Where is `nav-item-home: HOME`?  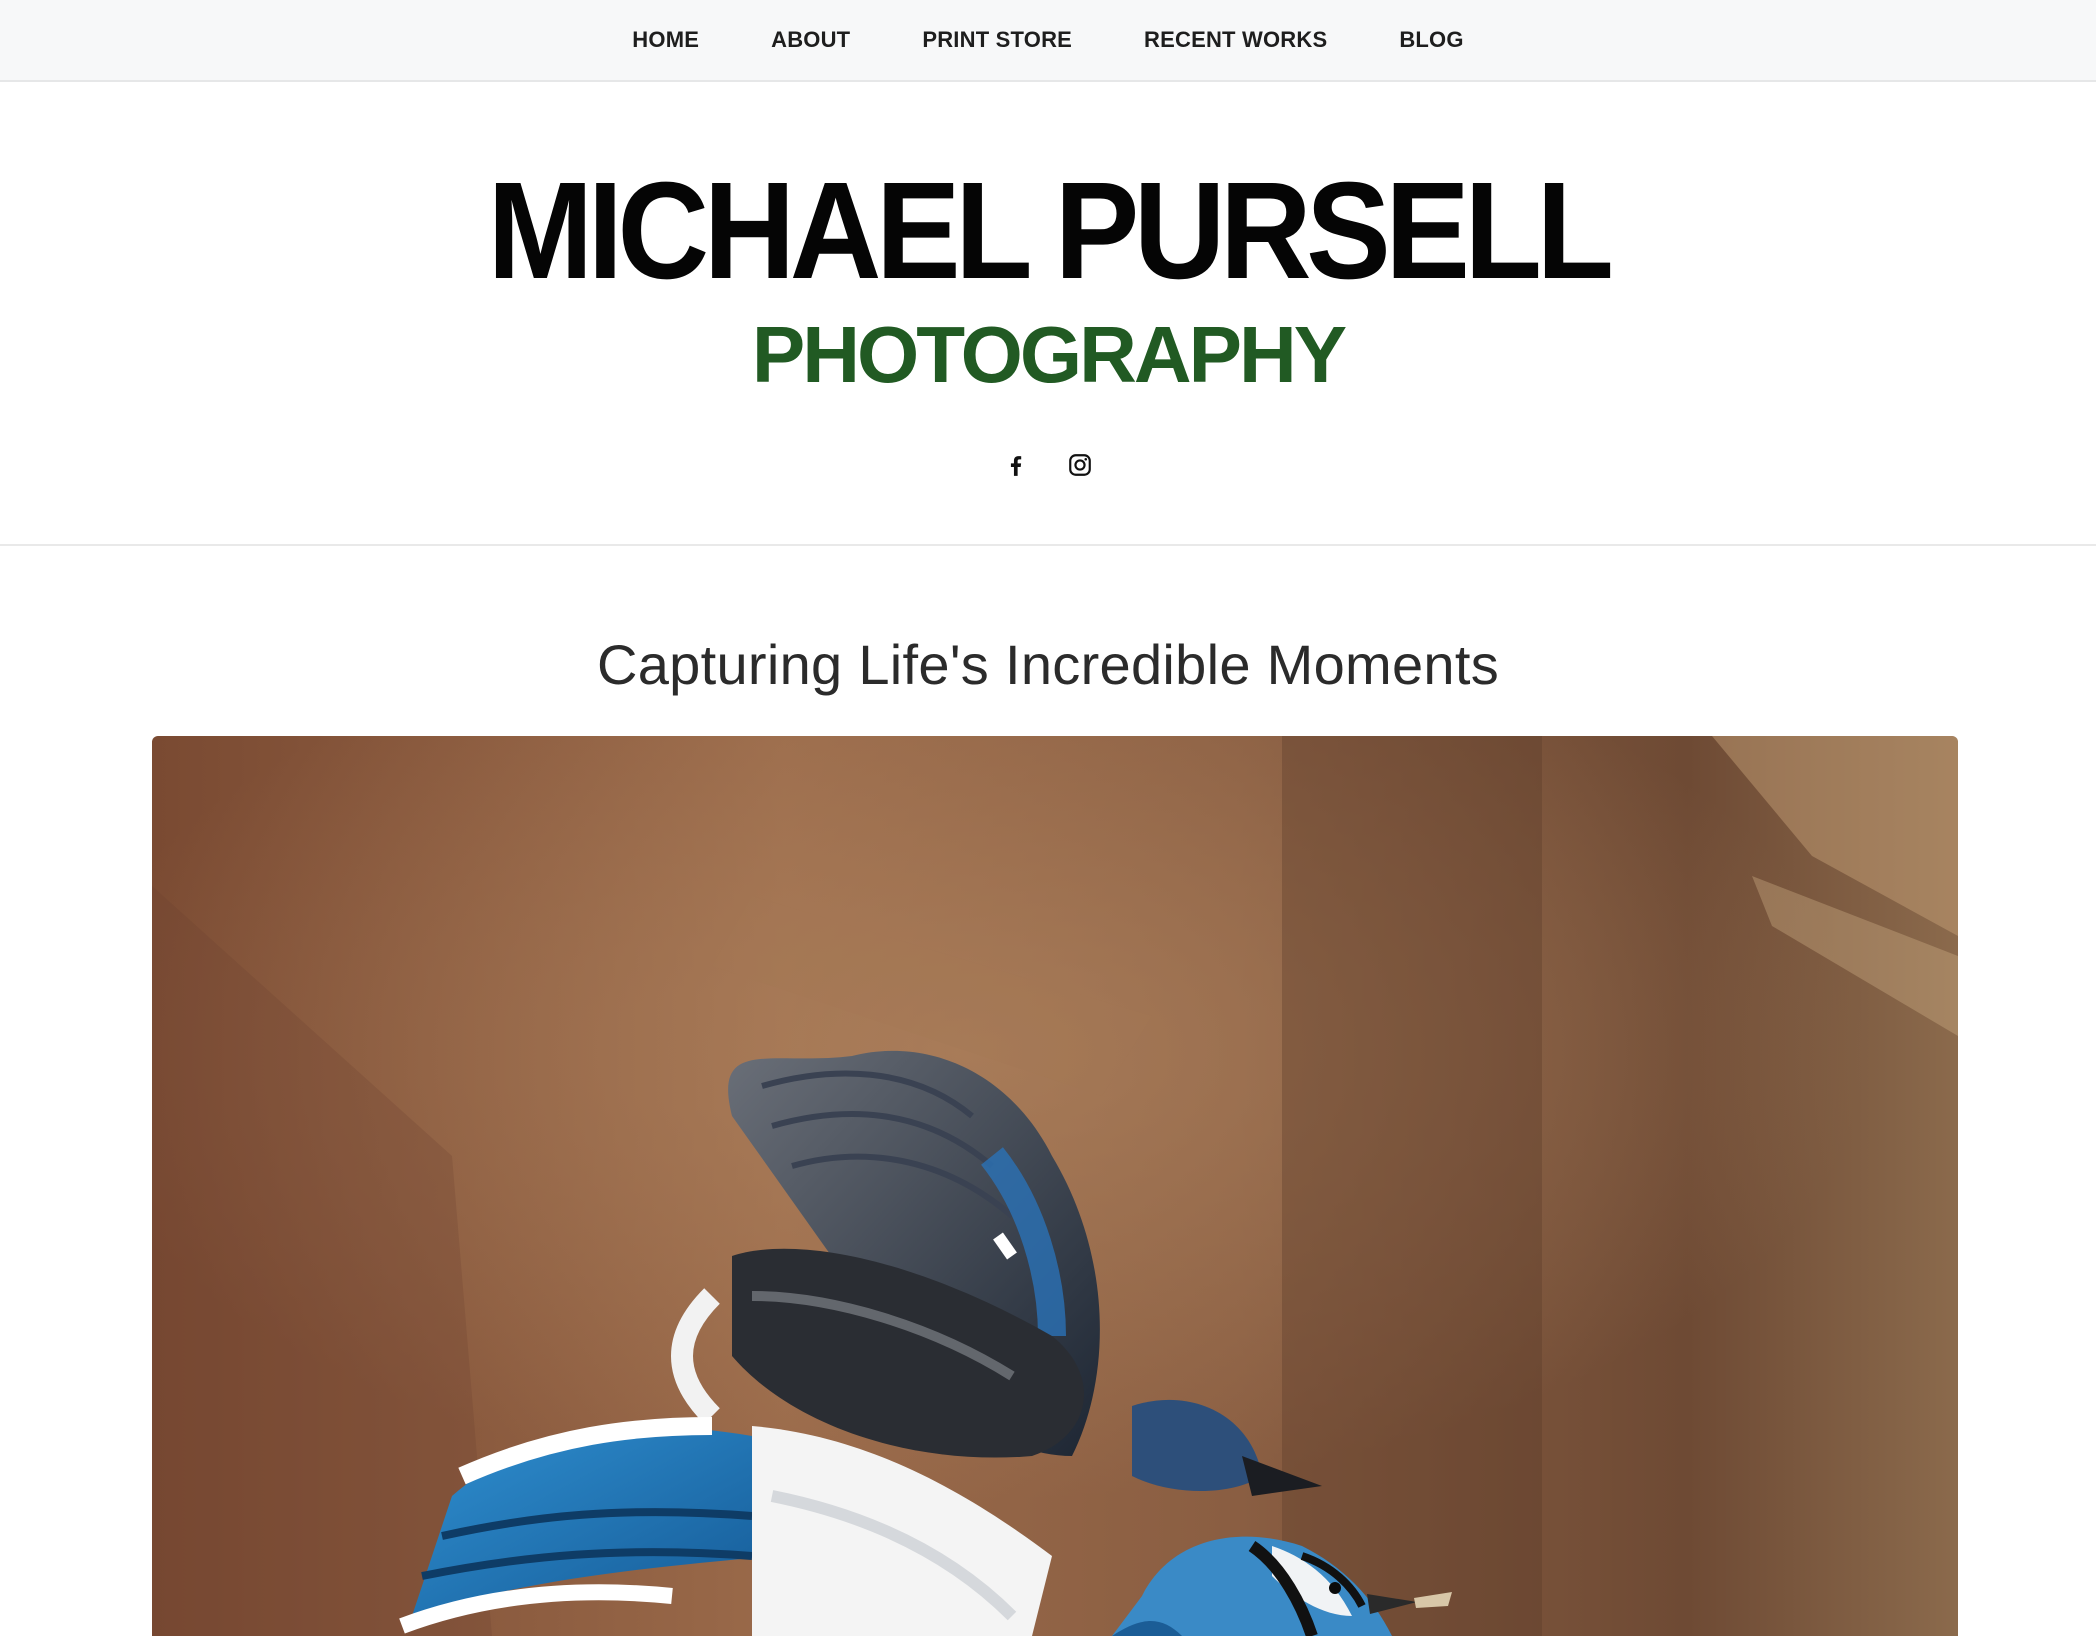 nav-item-home: HOME is located at coordinates (665, 40).